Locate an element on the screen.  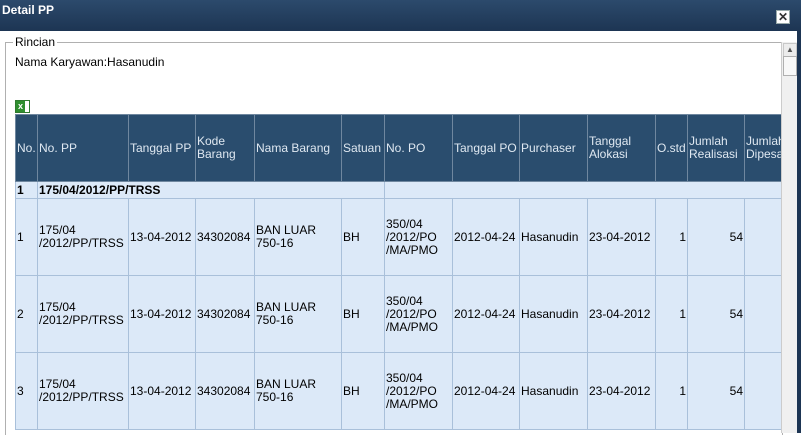
col-tanggal-alokasi: Tanggal Alokasi is located at coordinates (621, 148).